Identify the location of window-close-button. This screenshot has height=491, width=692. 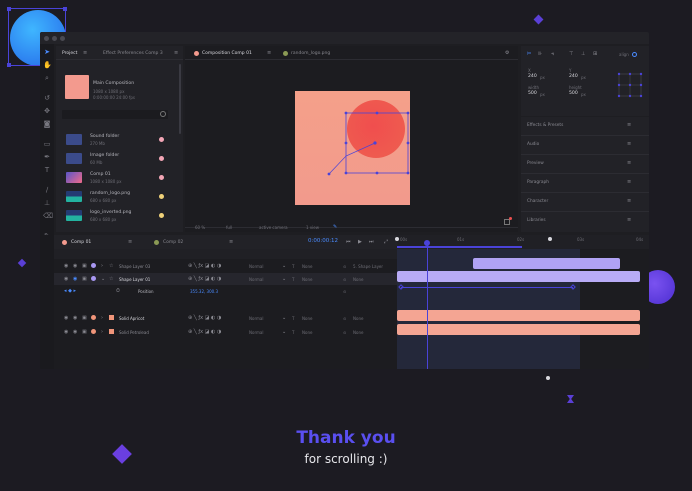
(46, 38).